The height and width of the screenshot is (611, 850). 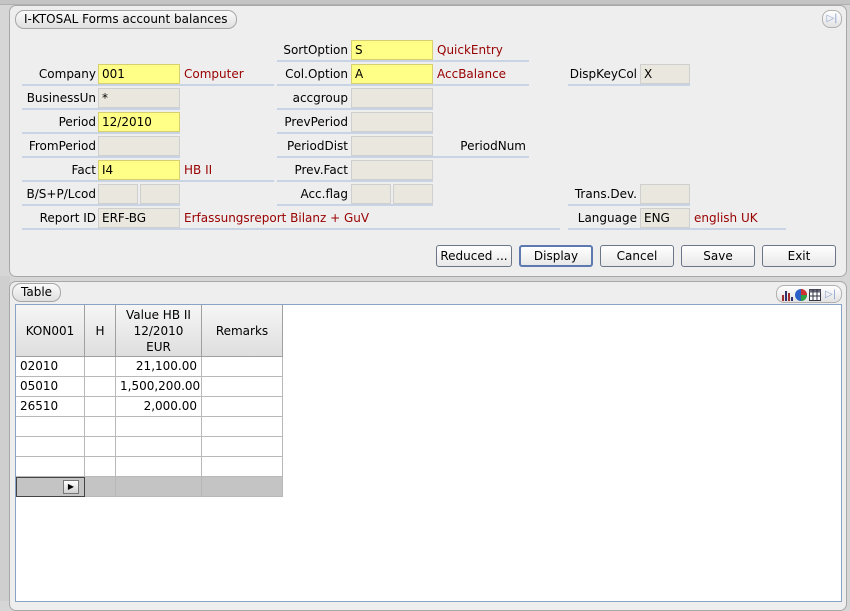 I want to click on company-label: Company, so click(x=67, y=74).